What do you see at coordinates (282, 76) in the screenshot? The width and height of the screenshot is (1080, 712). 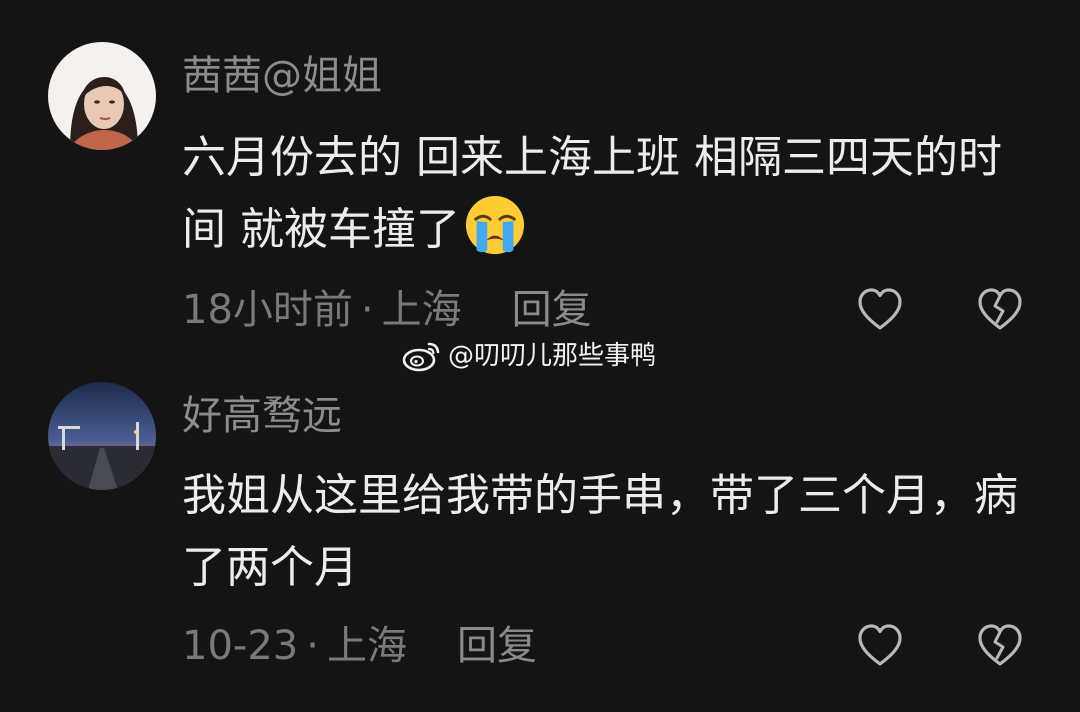 I see `comment-username: 茜茜@姐姐` at bounding box center [282, 76].